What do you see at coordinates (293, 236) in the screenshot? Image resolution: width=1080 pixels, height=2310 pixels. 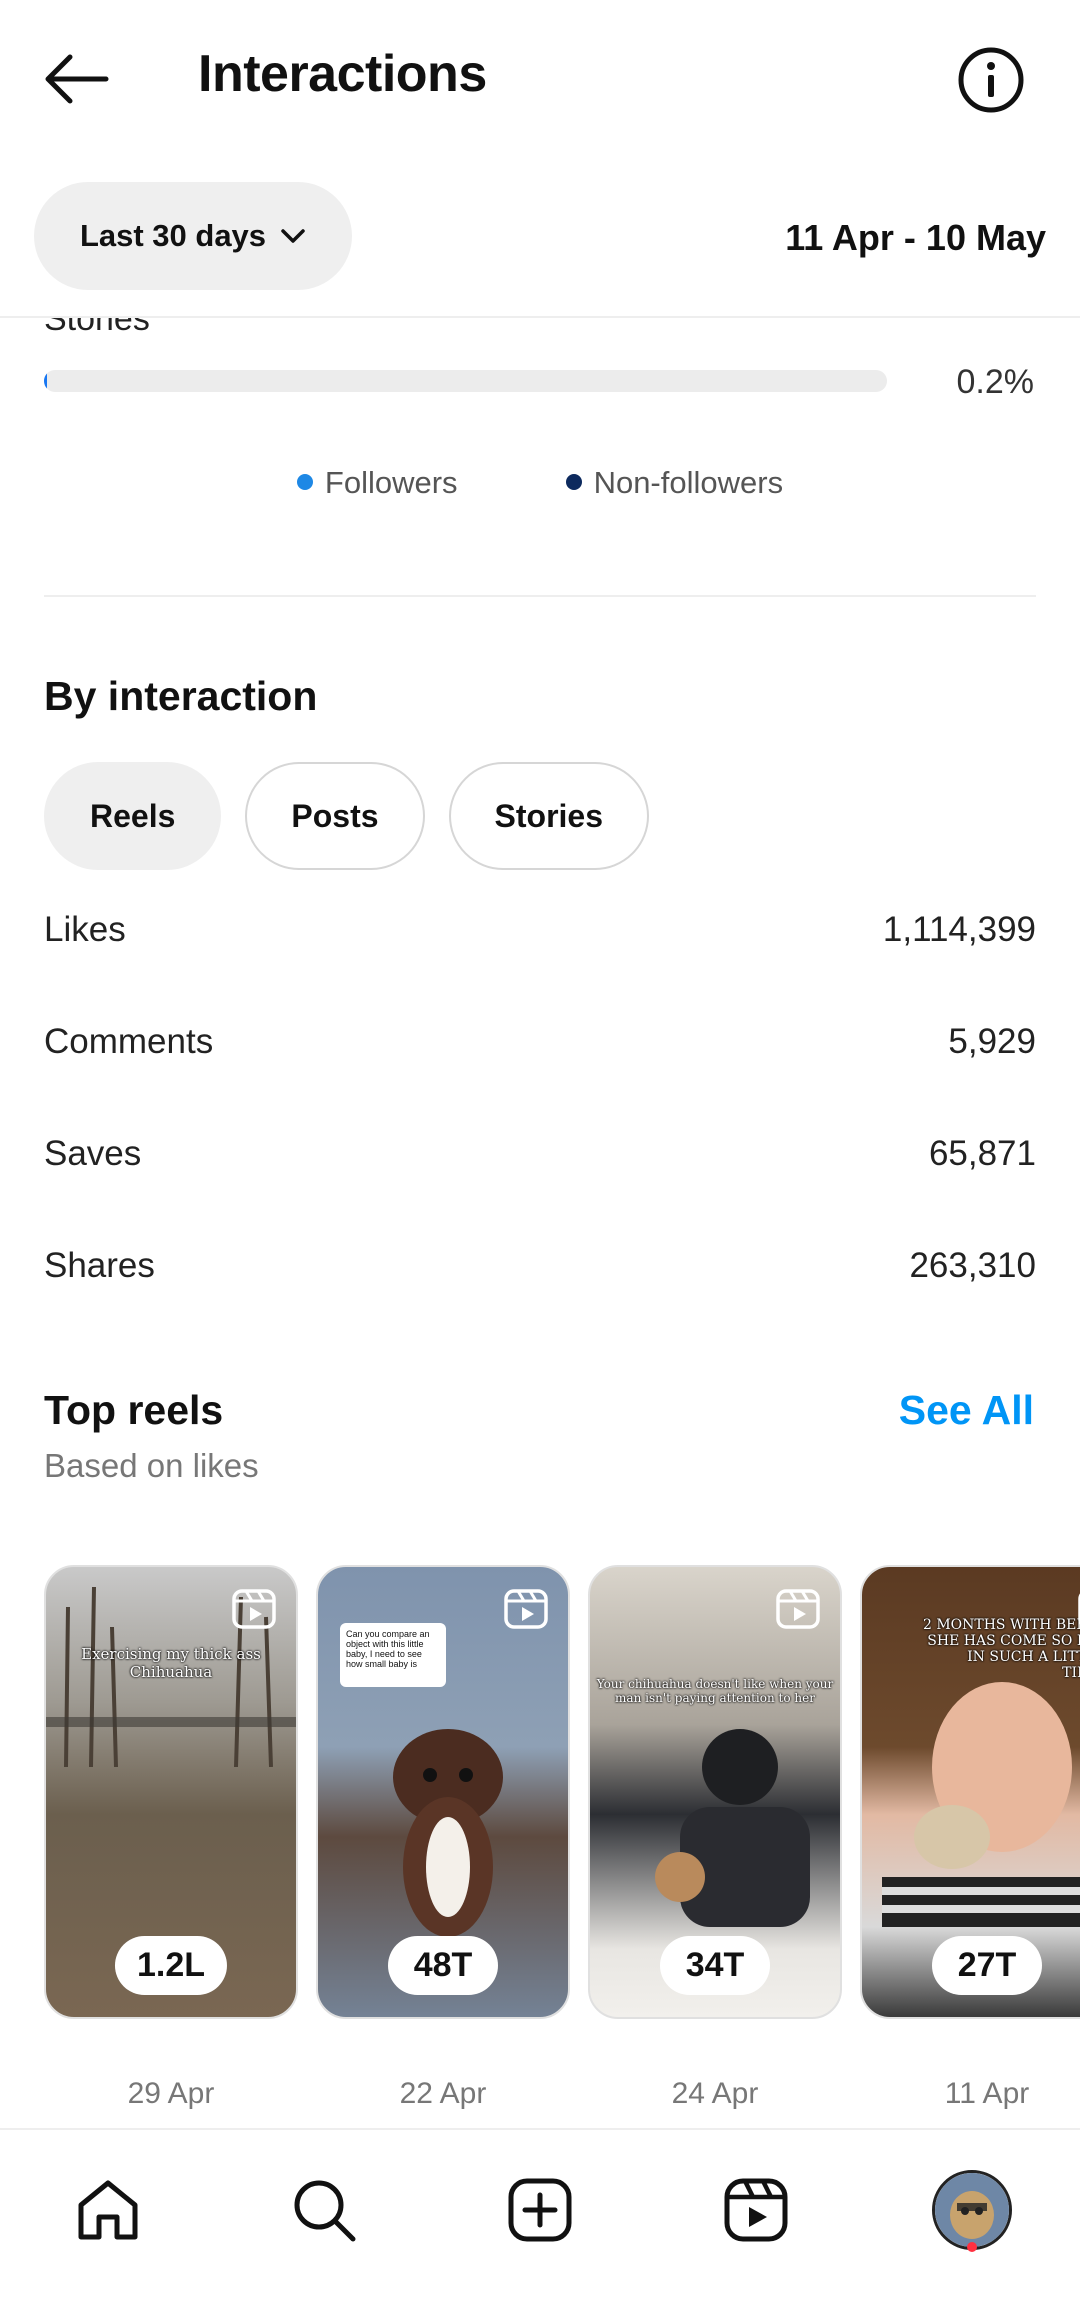 I see `chevron-down-icon` at bounding box center [293, 236].